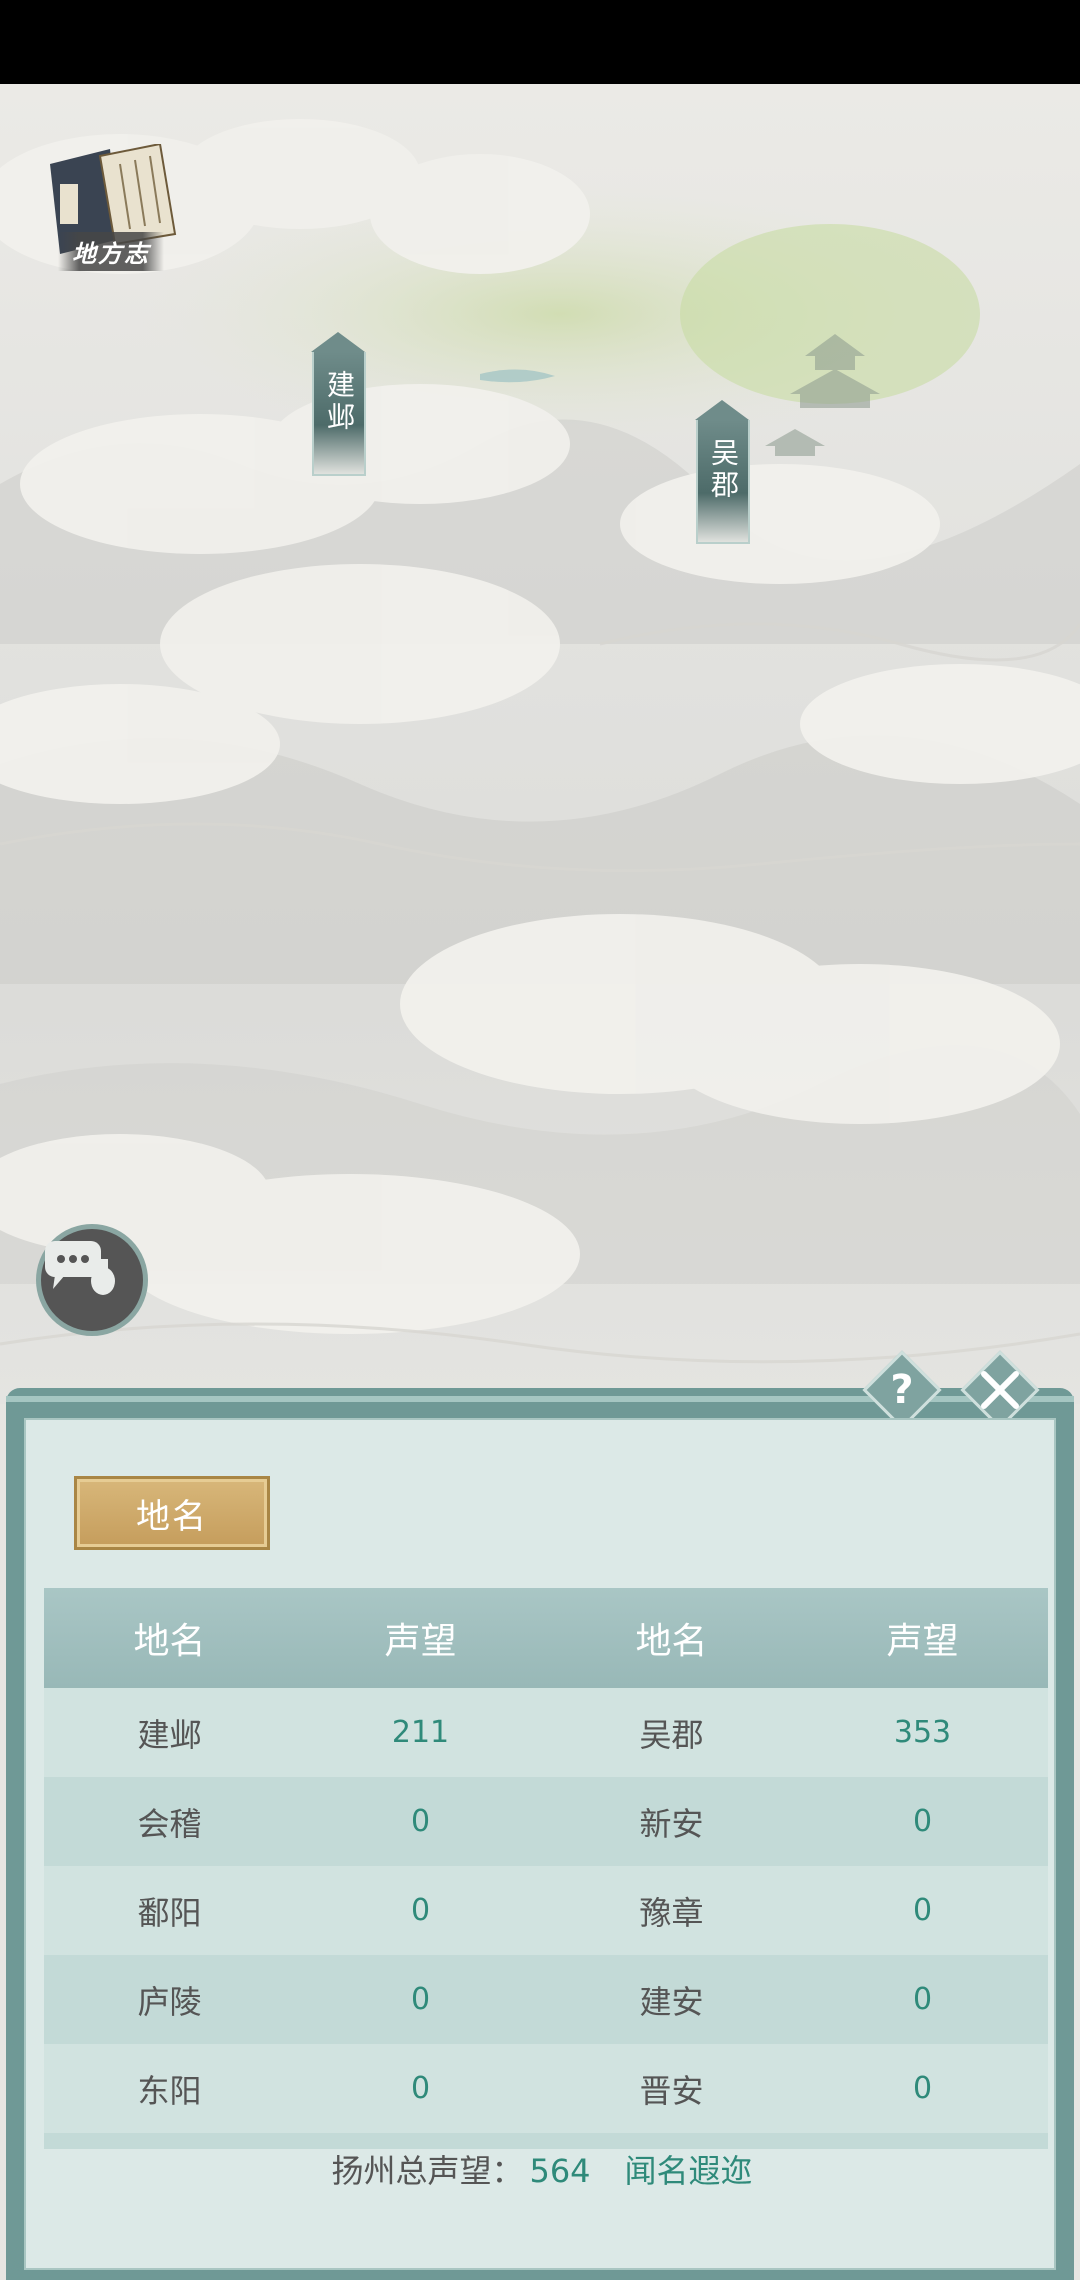 The width and height of the screenshot is (1080, 2280). I want to click on close-icon, so click(1000, 1390).